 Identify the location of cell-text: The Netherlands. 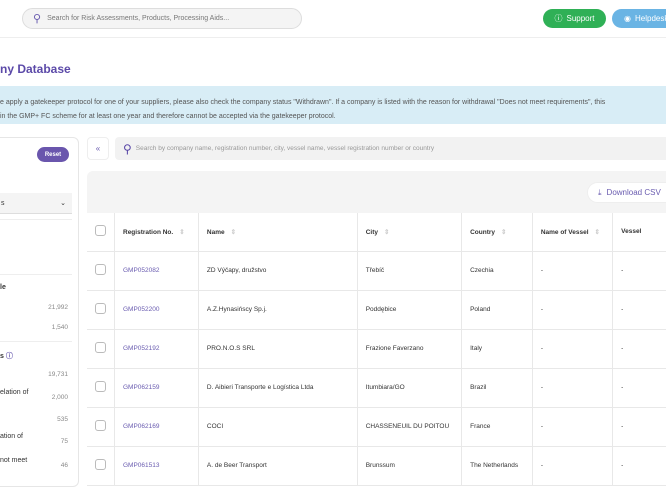
(494, 465).